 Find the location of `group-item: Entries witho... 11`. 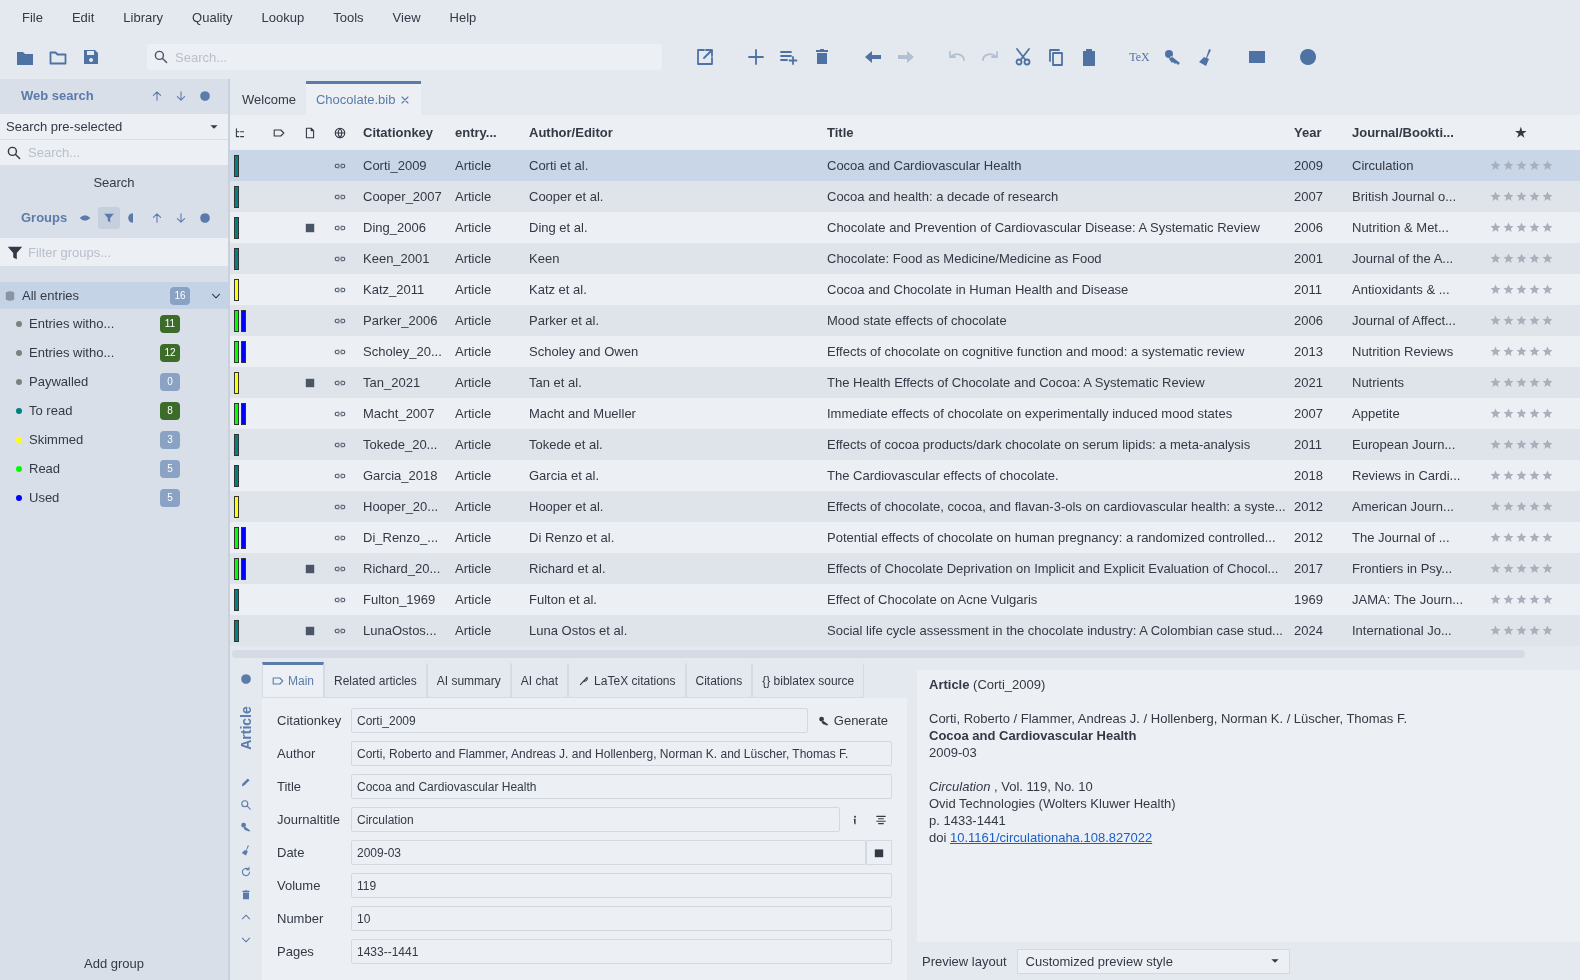

group-item: Entries witho... 11 is located at coordinates (114, 323).